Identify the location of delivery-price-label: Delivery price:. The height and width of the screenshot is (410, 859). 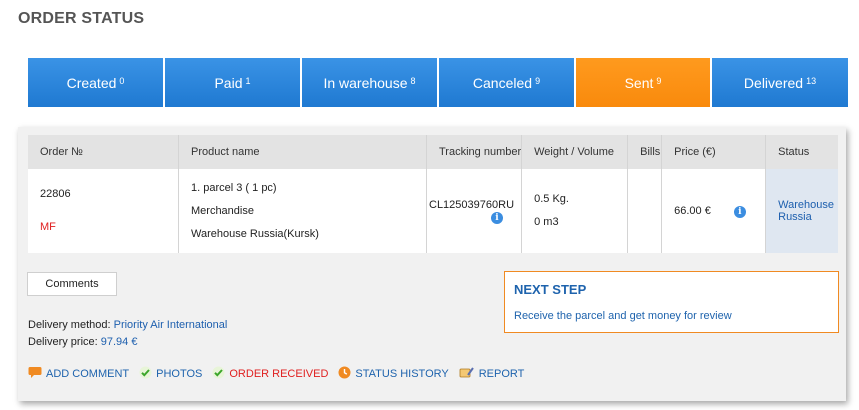
(63, 342).